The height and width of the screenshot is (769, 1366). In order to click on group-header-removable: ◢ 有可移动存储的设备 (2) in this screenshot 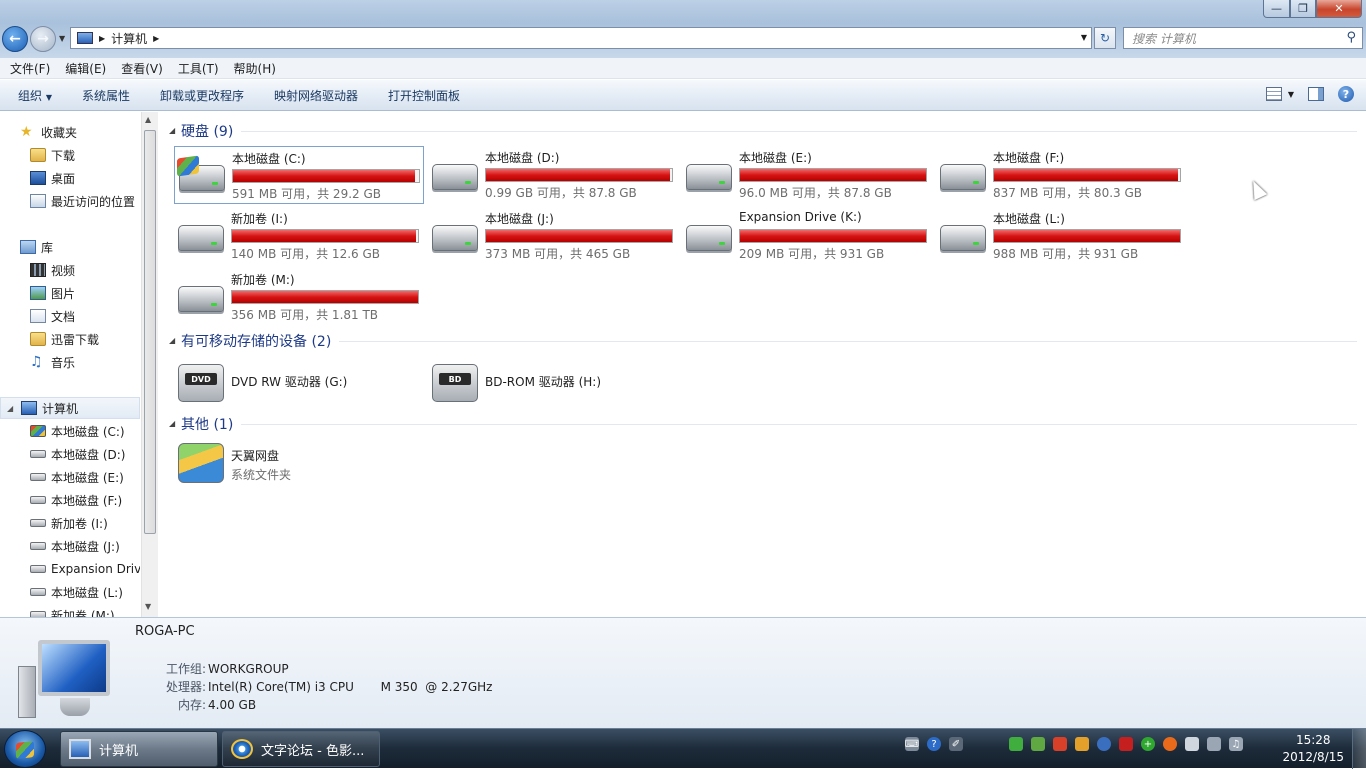, I will do `click(758, 341)`.